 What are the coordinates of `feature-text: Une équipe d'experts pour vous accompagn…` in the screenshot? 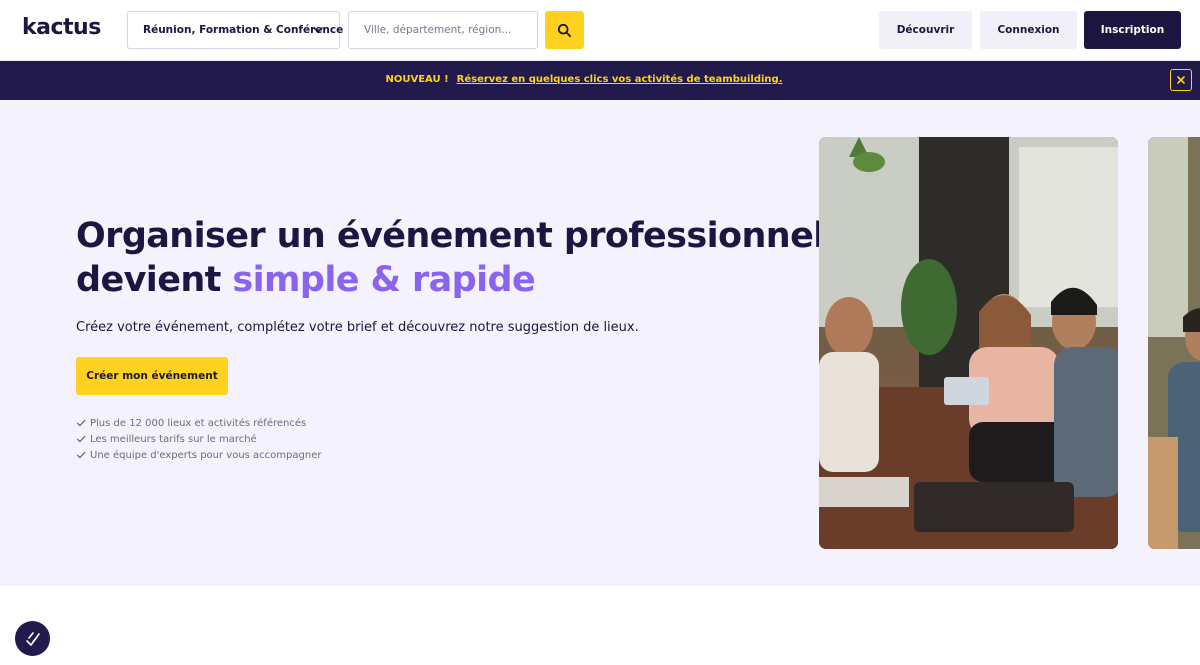 It's located at (206, 455).